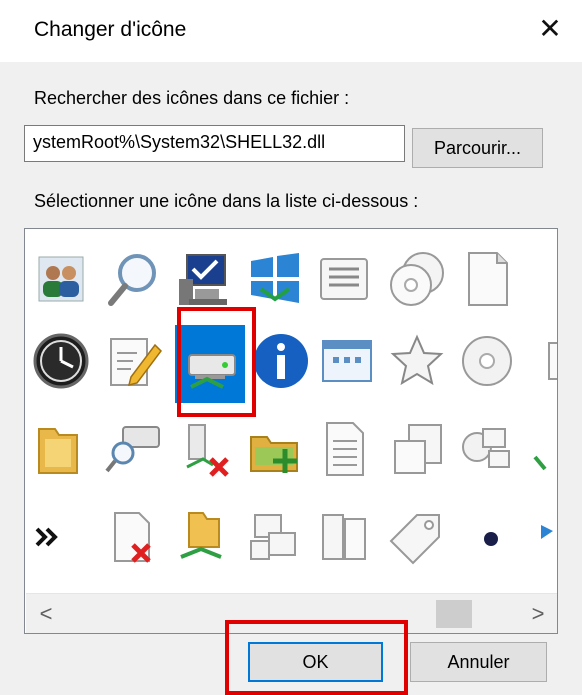  Describe the element at coordinates (281, 361) in the screenshot. I see `info-icon` at that location.